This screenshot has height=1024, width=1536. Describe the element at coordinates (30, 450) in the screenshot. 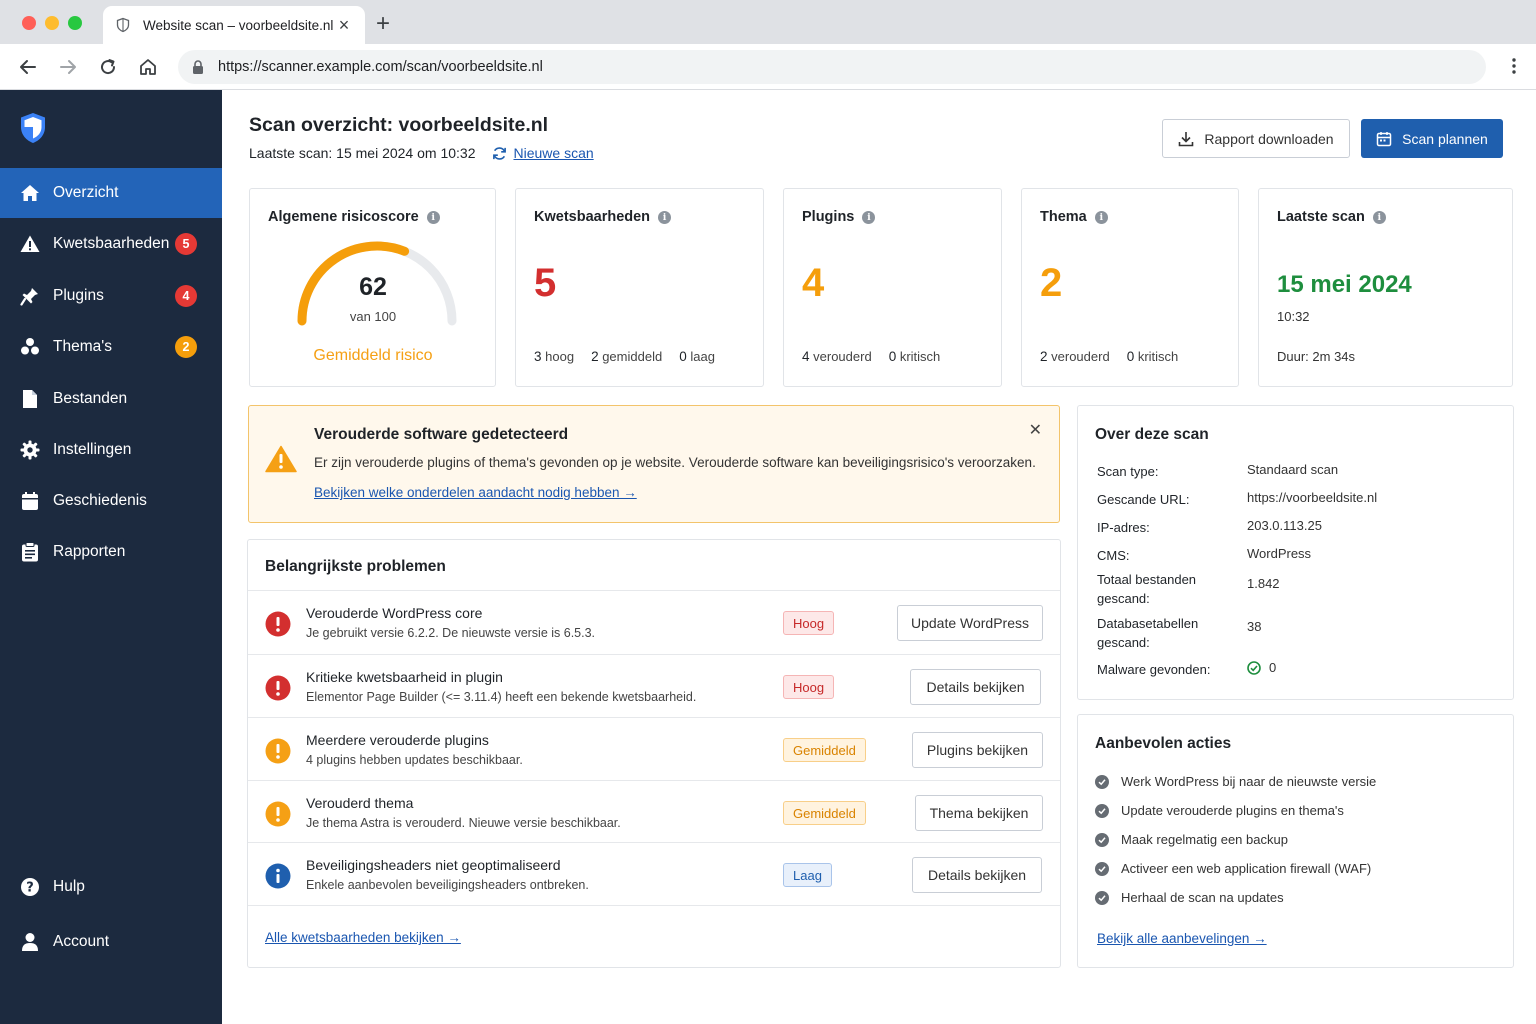

I see `gear-icon` at that location.